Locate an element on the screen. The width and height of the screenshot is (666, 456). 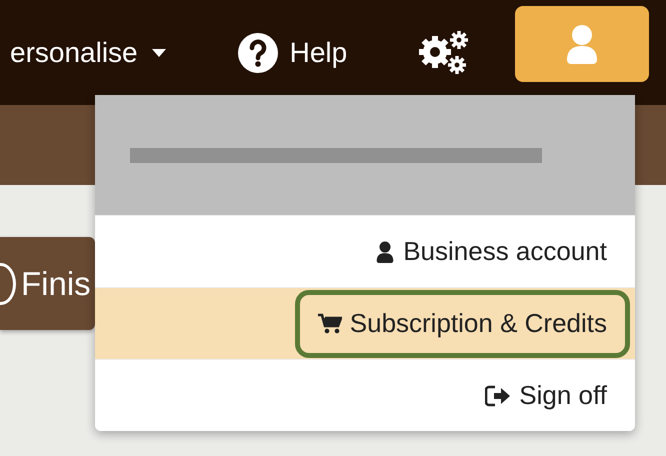
caret-icon is located at coordinates (159, 52).